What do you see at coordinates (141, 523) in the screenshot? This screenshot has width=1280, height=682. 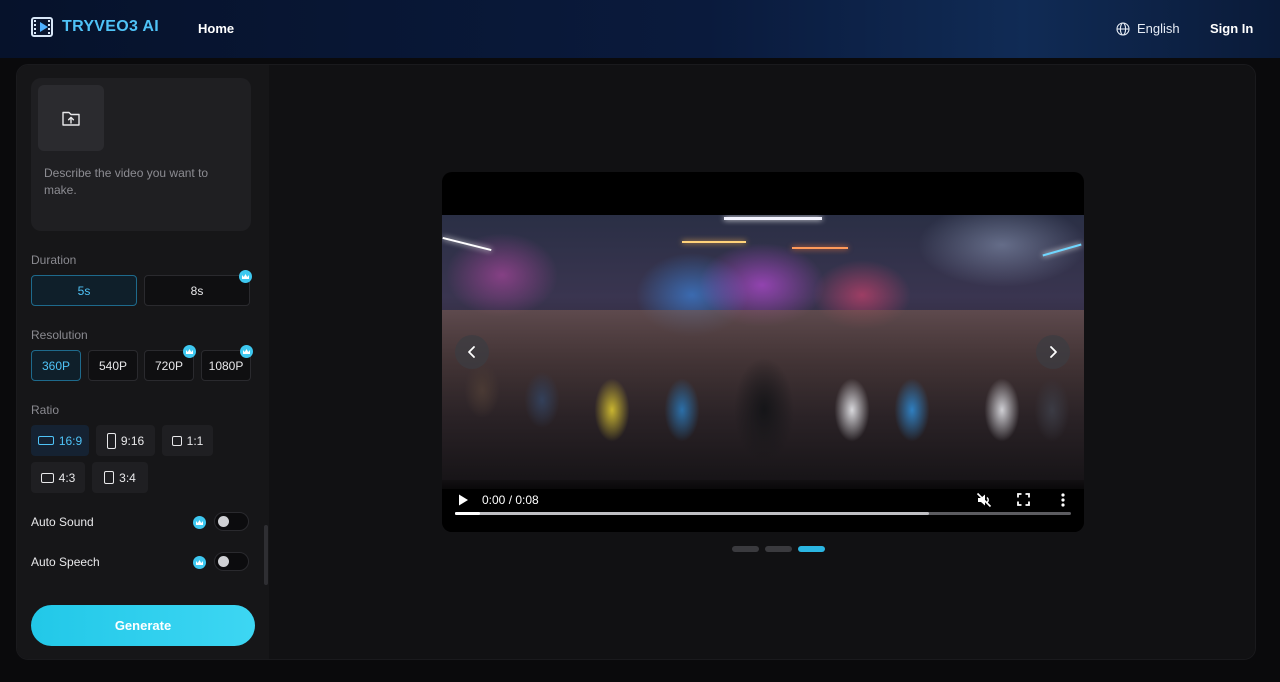 I see `auto-sound-row: Auto Sound` at bounding box center [141, 523].